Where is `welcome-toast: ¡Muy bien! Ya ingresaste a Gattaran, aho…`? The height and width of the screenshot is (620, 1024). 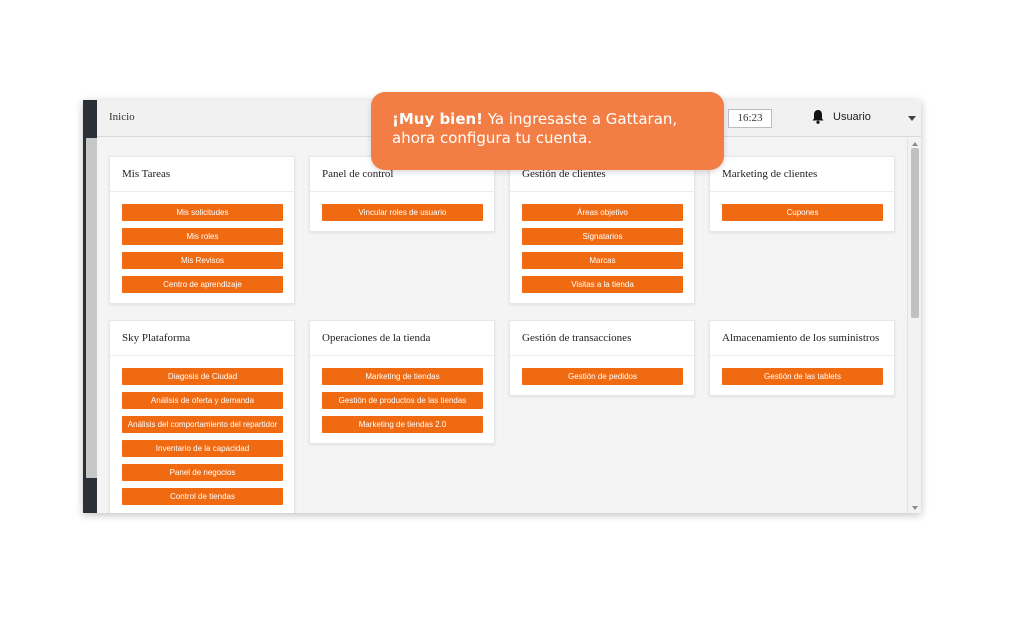
welcome-toast: ¡Muy bien! Ya ingresaste a Gattaran, aho… is located at coordinates (547, 131).